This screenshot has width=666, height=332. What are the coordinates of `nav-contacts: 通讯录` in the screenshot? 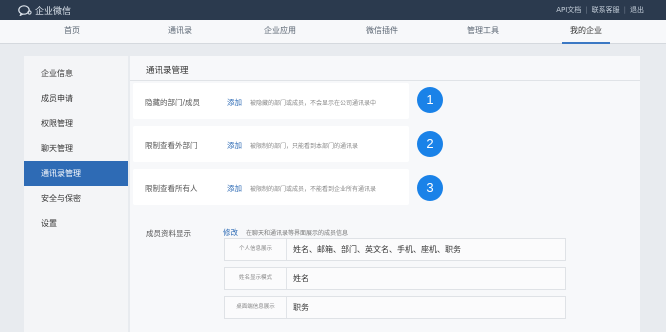 It's located at (180, 32).